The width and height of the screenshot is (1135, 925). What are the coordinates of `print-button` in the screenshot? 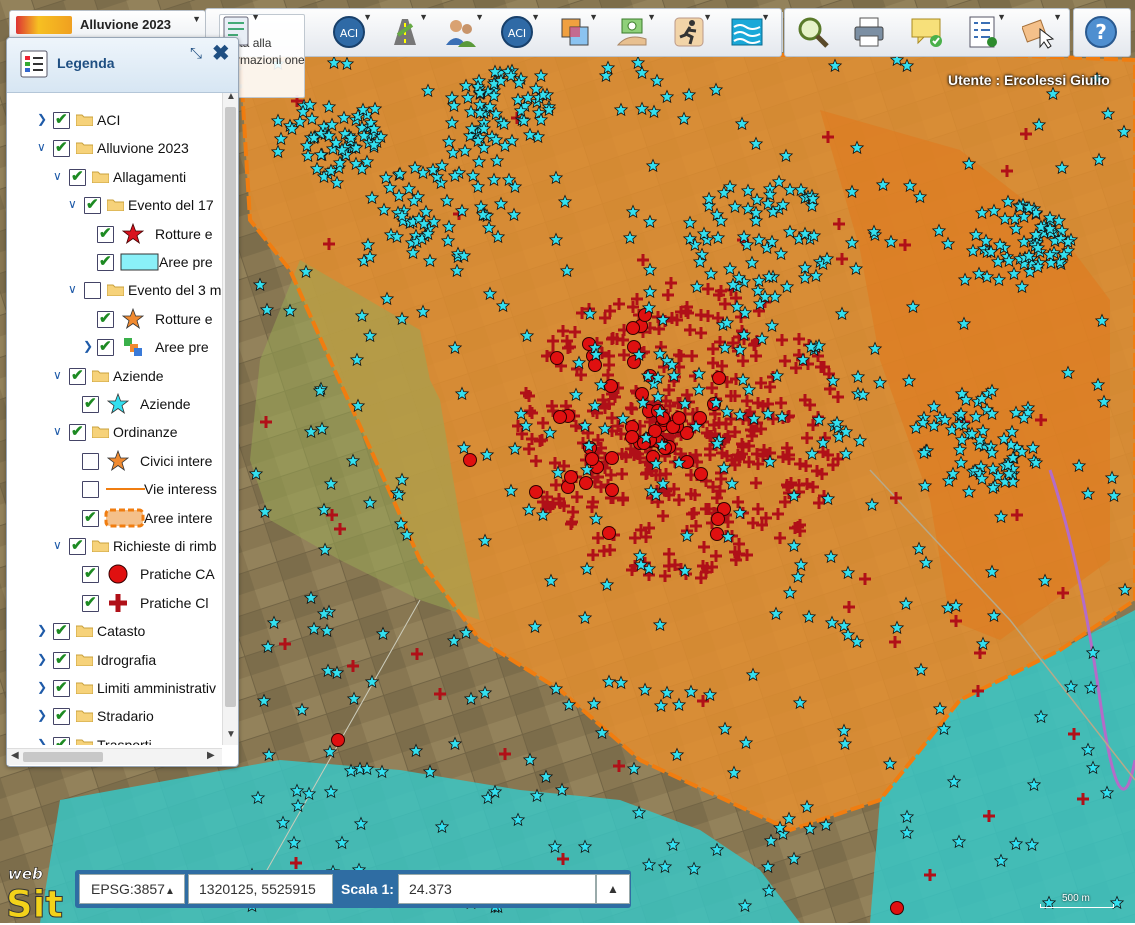 It's located at (869, 32).